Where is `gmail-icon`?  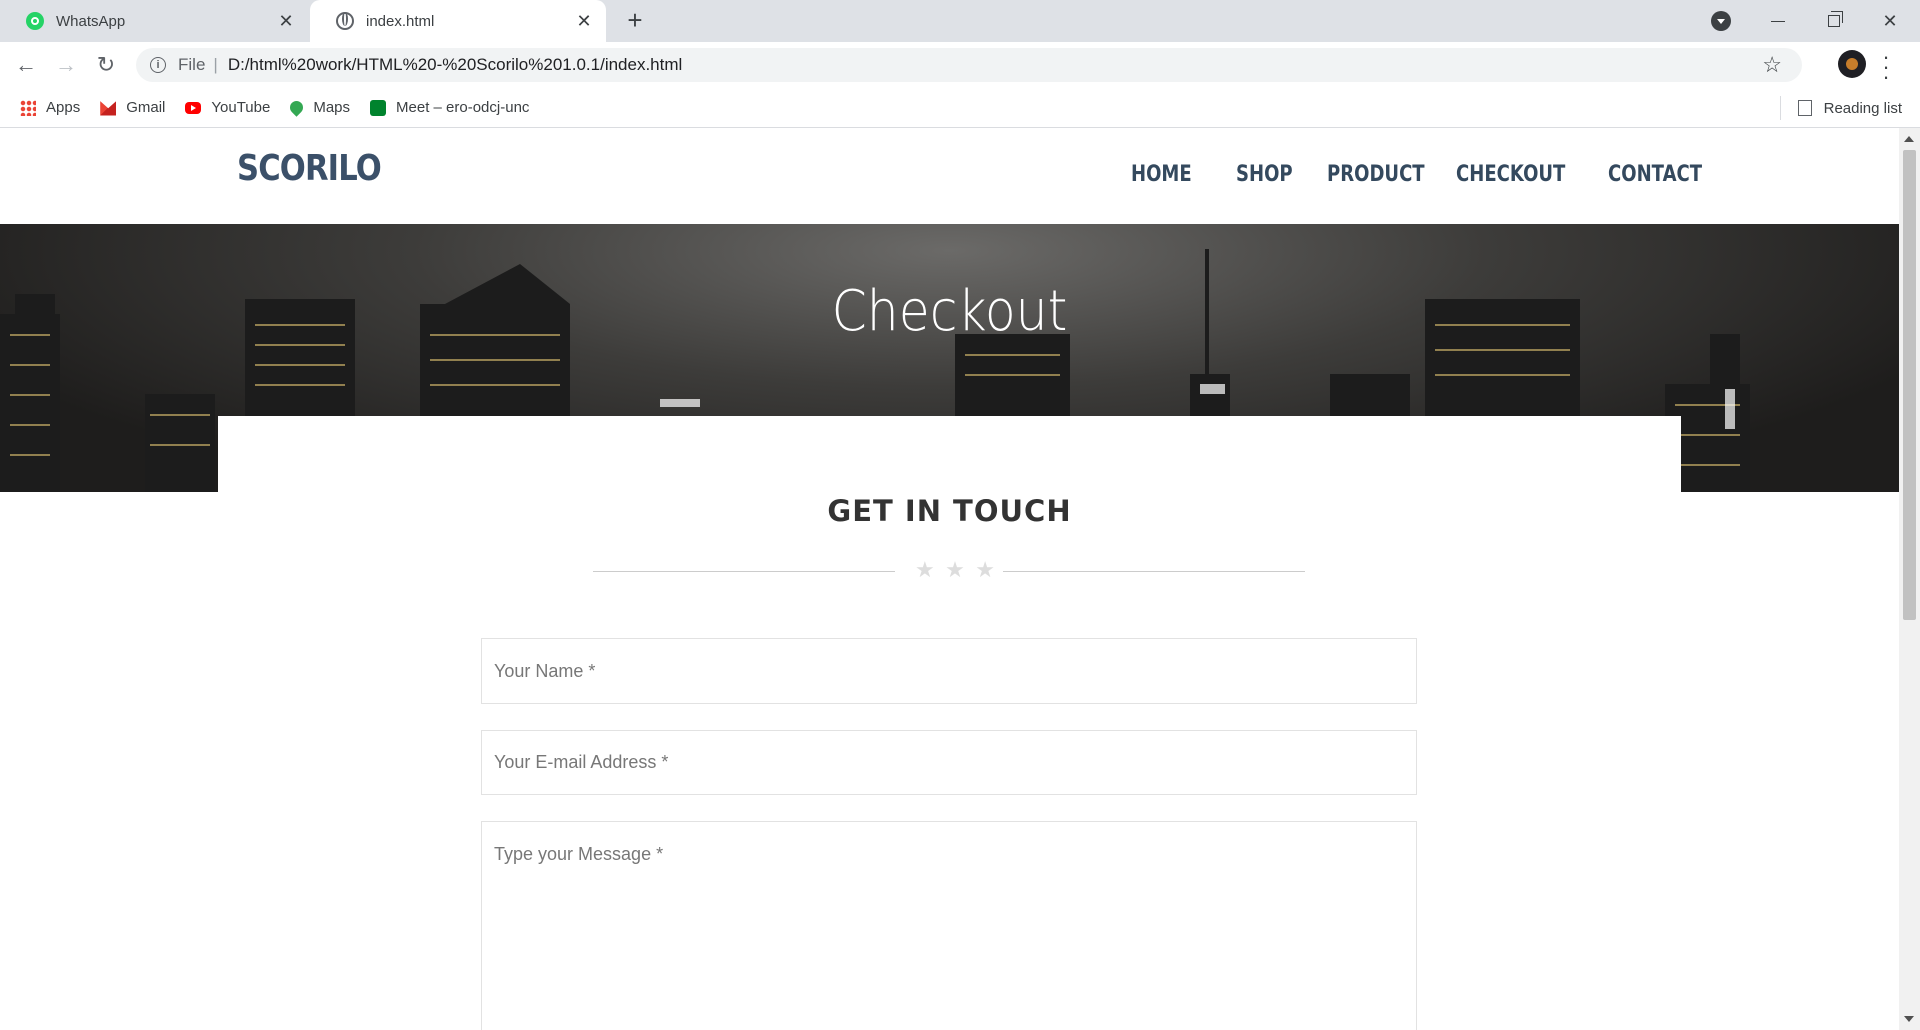
gmail-icon is located at coordinates (108, 108).